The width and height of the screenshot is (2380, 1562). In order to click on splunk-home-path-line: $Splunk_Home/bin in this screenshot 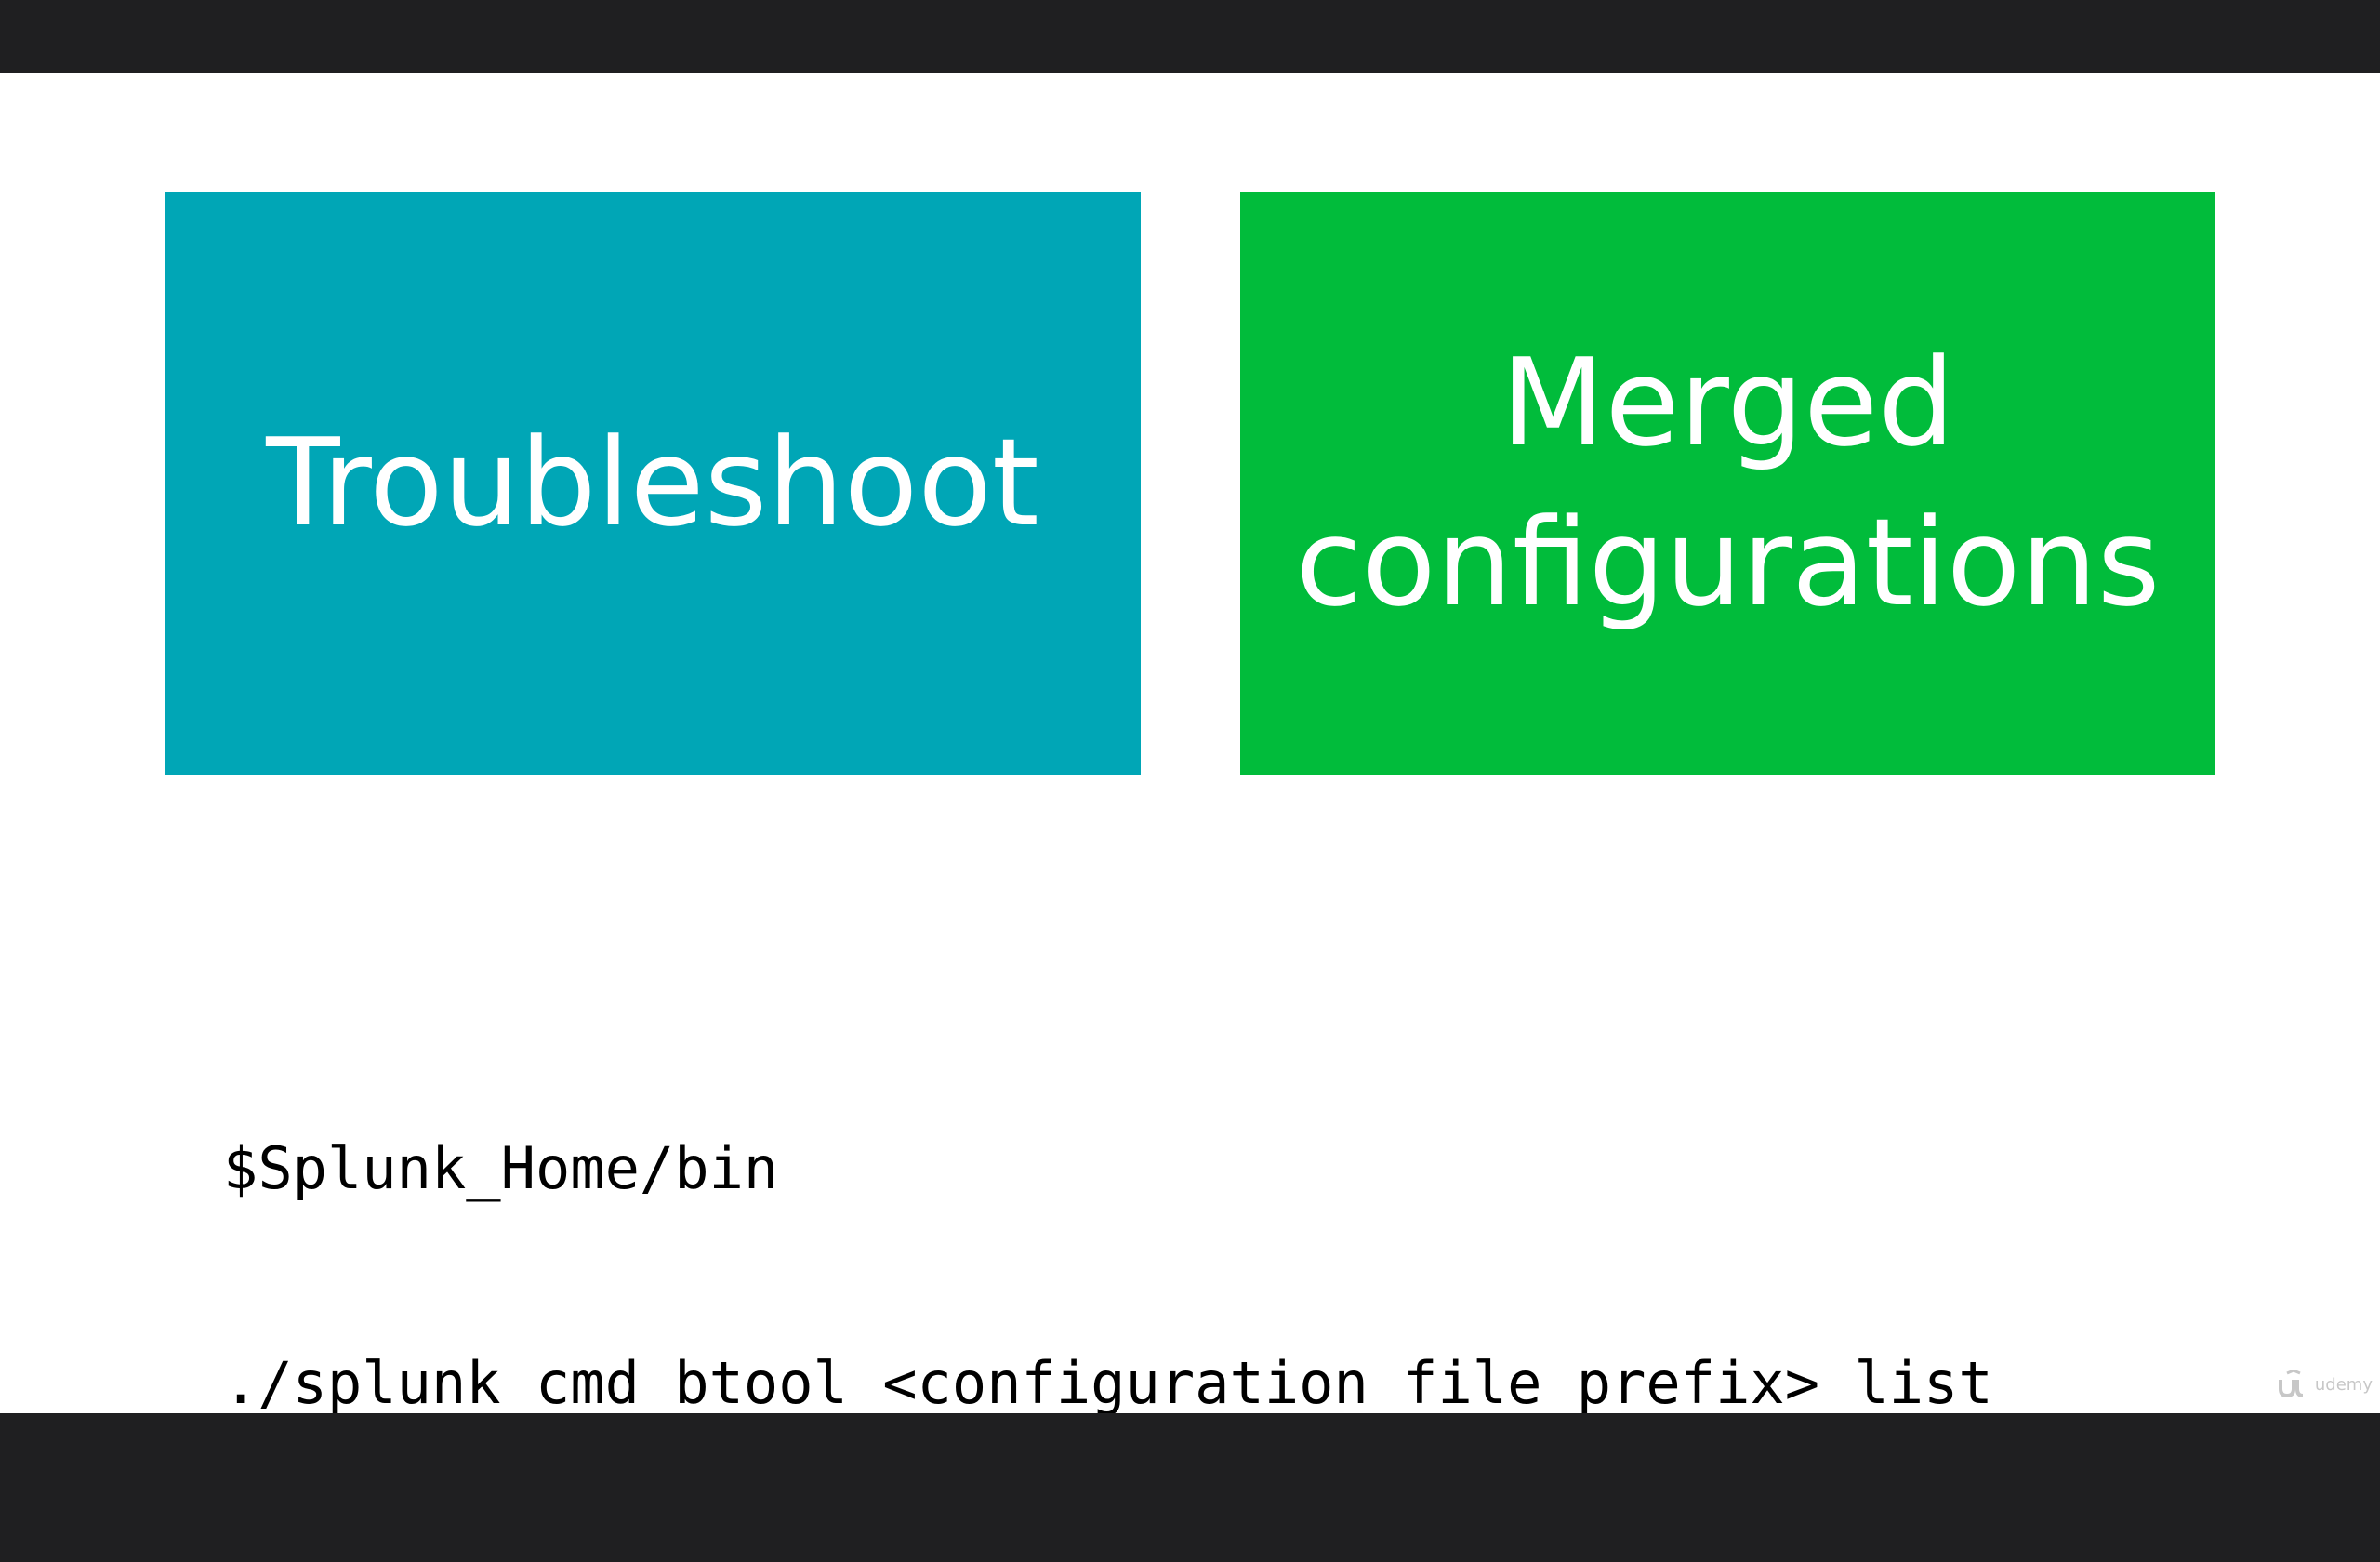, I will do `click(501, 1168)`.